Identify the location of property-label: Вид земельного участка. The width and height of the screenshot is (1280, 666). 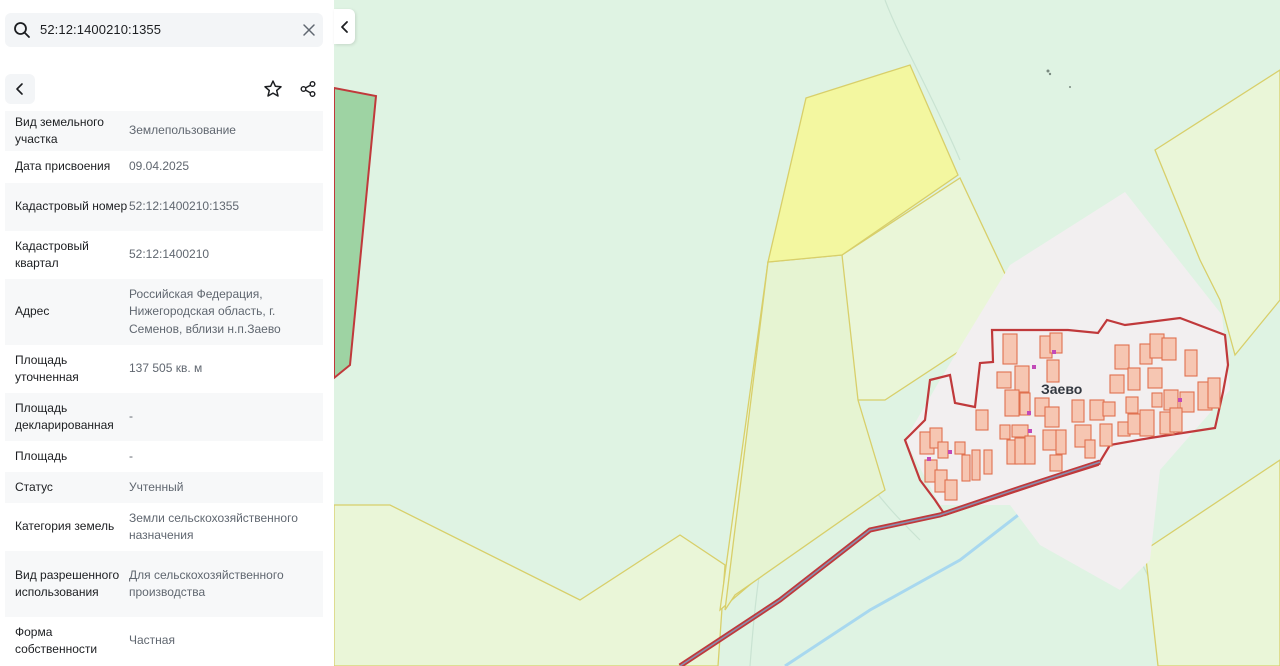
(59, 130).